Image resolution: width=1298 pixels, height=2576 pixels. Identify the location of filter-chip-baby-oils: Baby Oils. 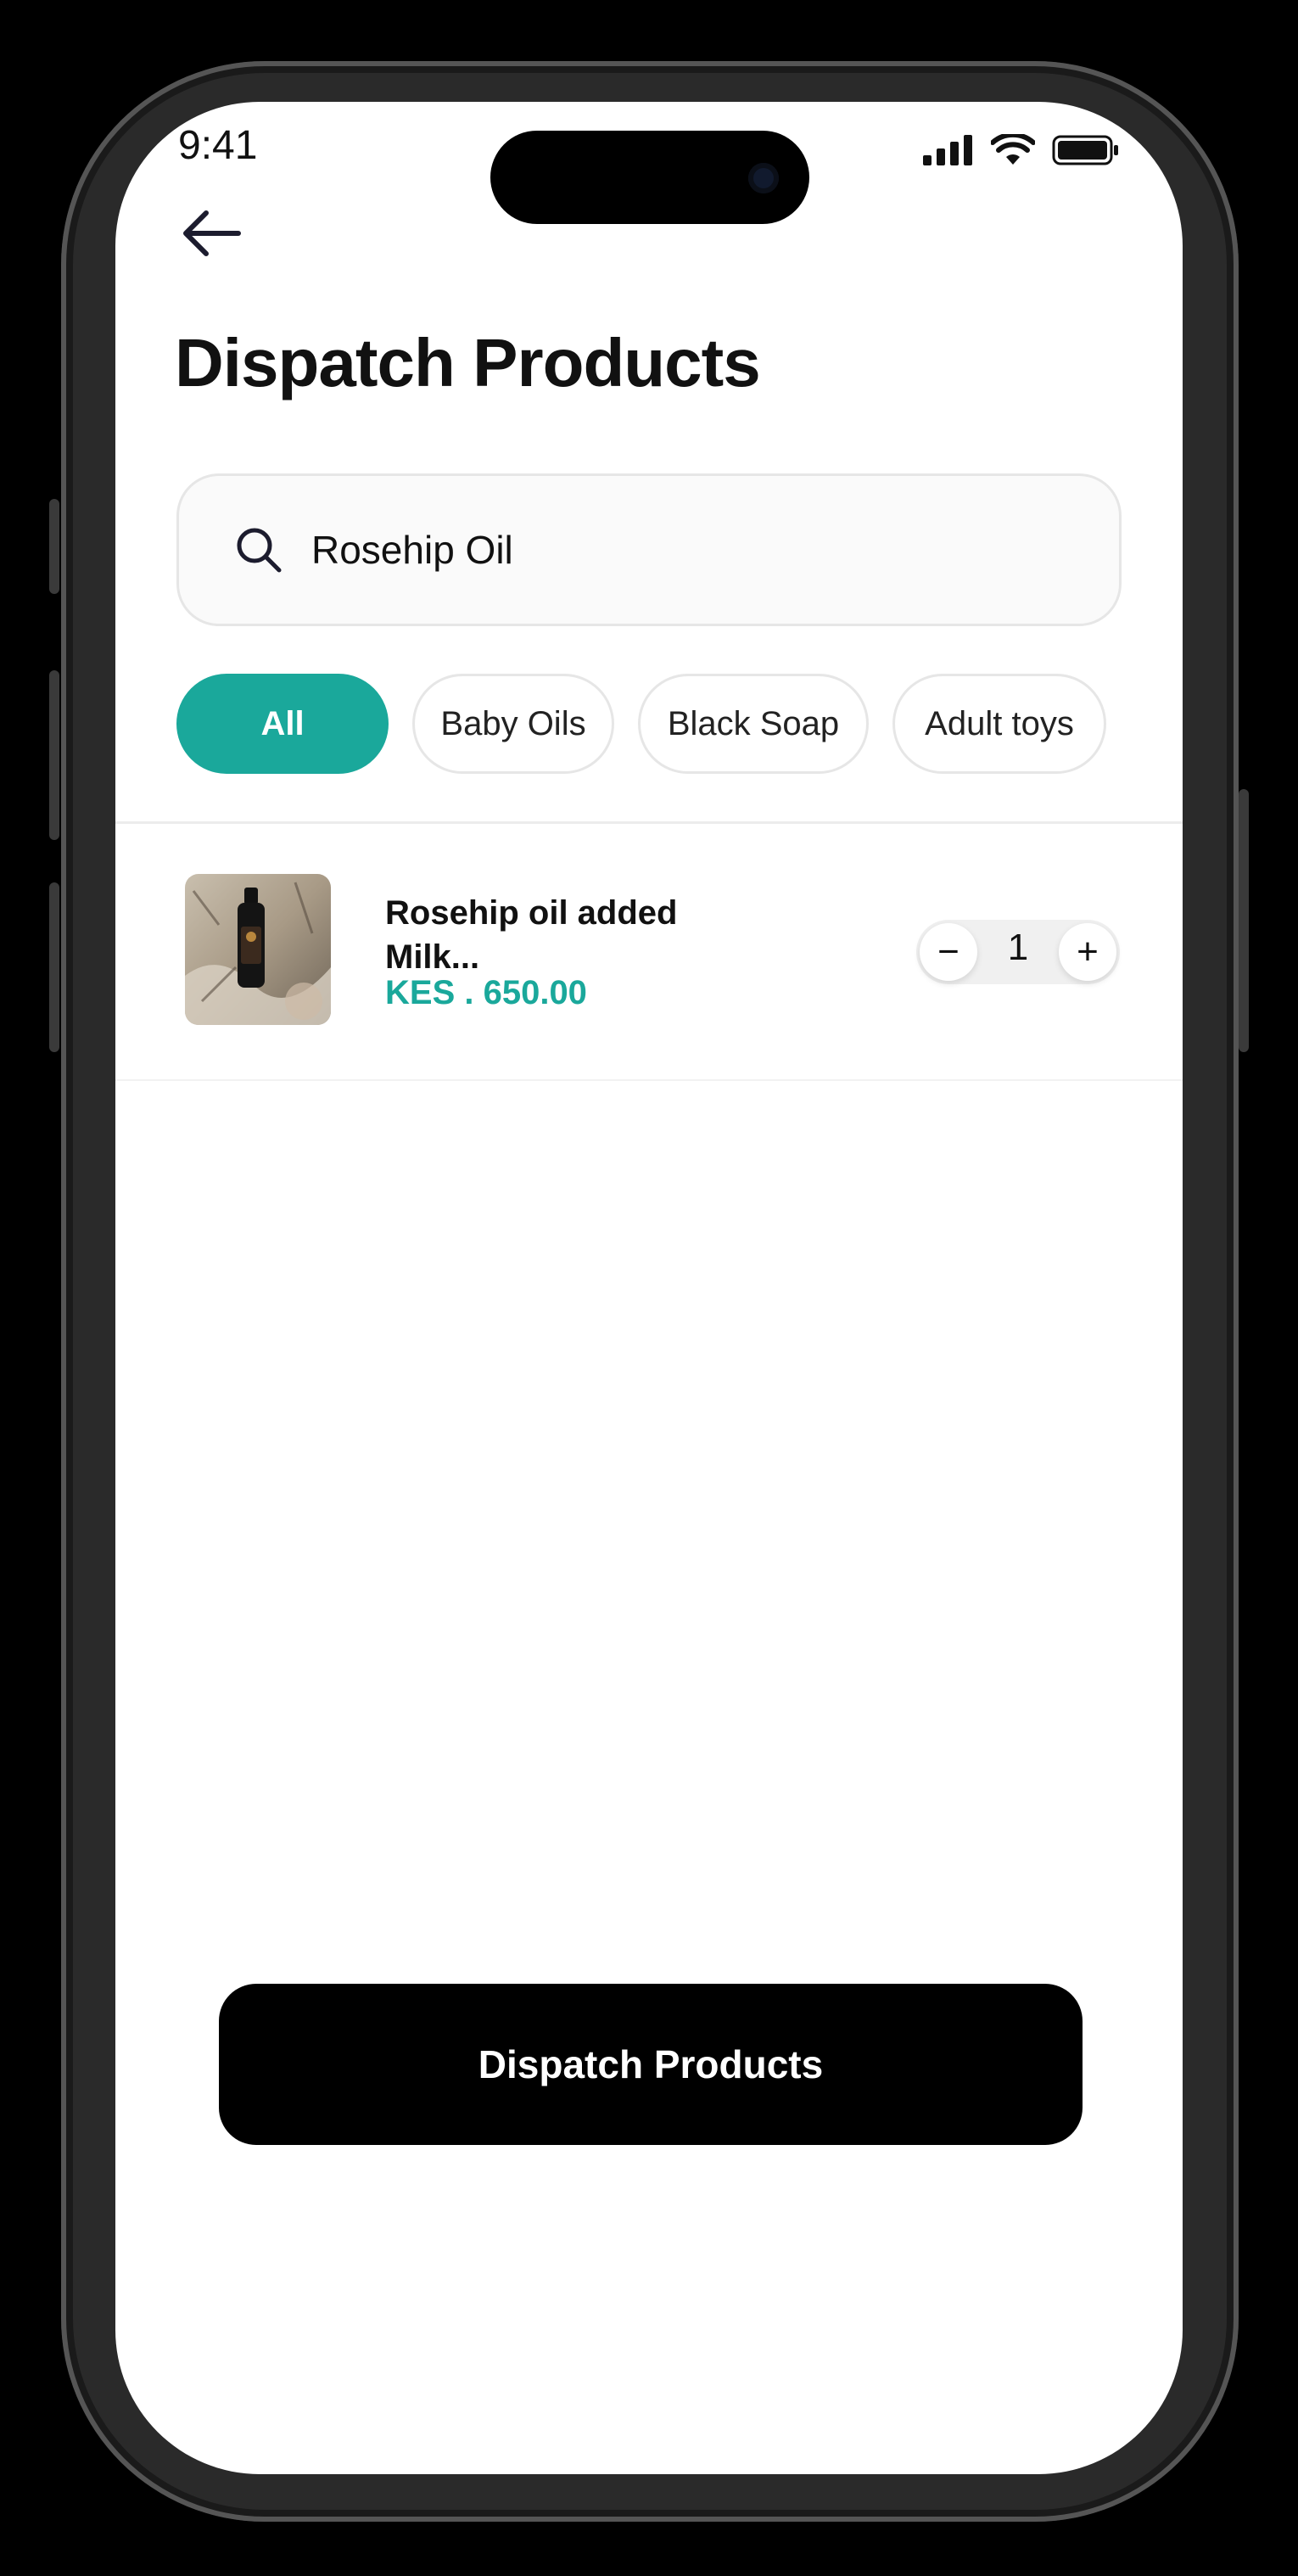
(513, 724).